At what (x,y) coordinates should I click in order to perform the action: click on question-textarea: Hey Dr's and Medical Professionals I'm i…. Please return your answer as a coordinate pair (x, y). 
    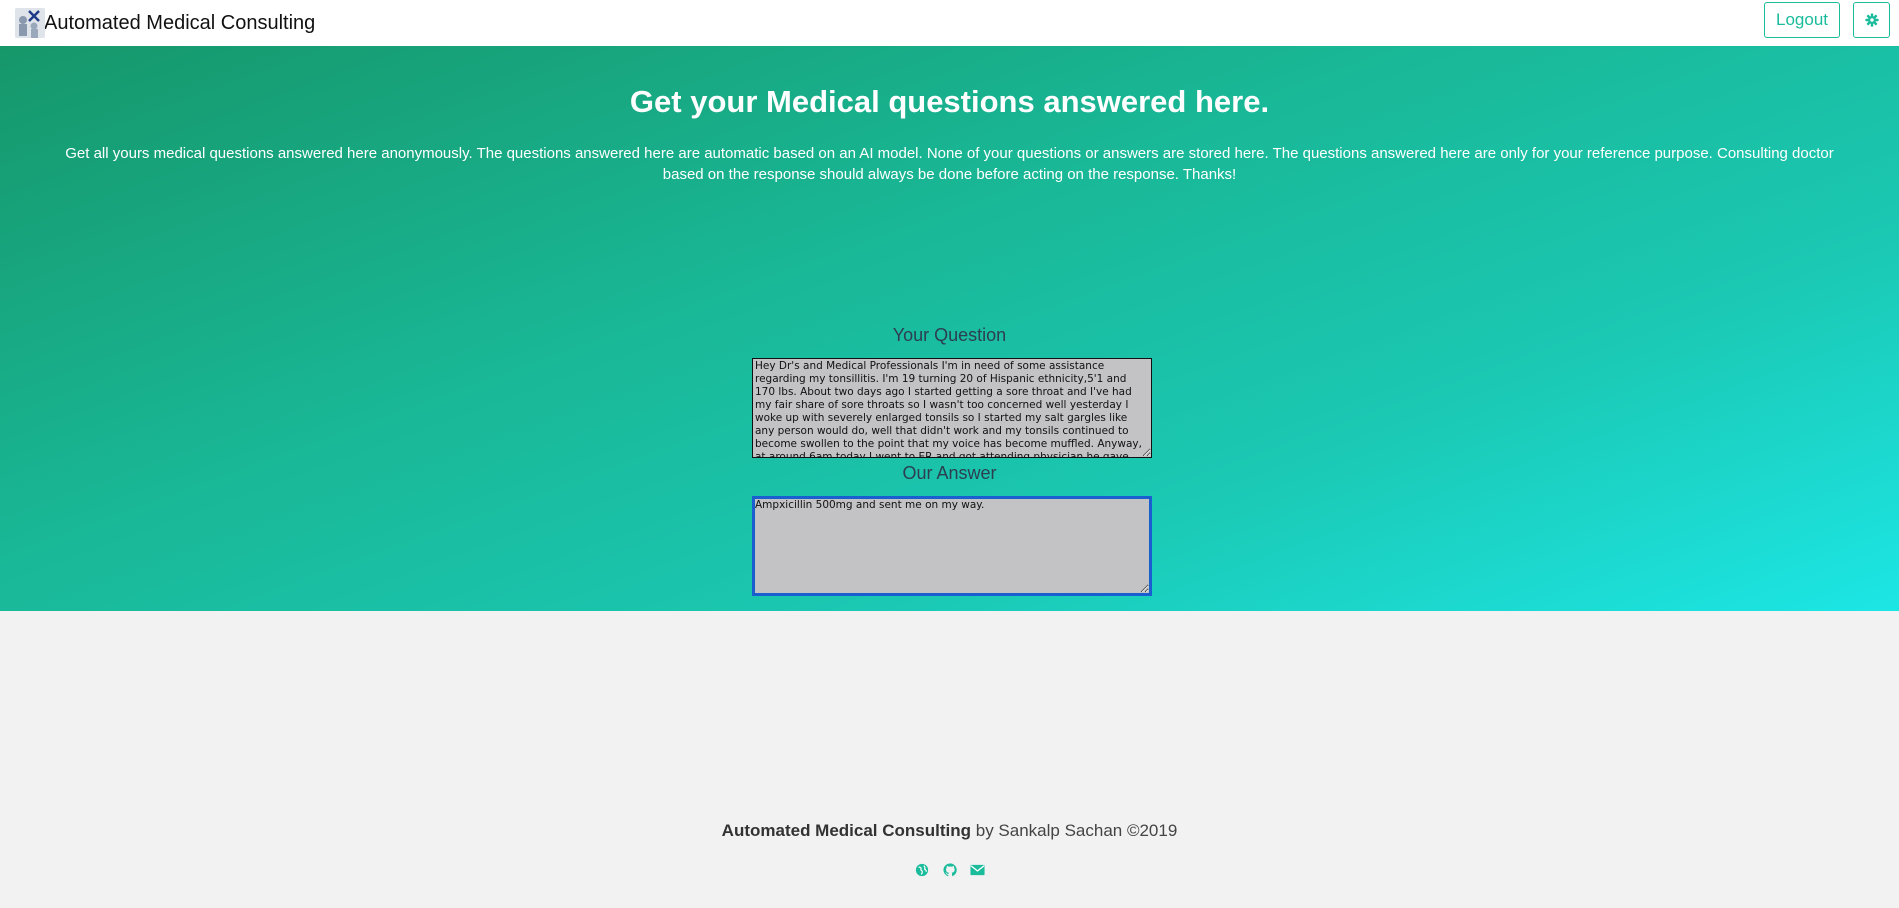
    Looking at the image, I should click on (952, 408).